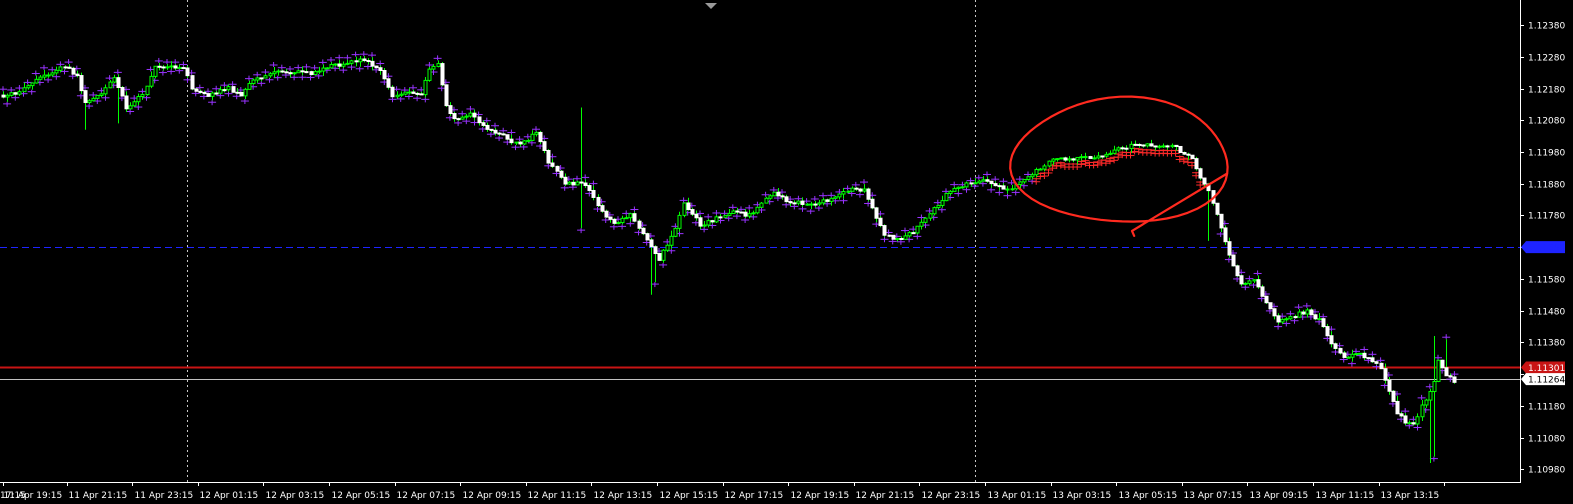 This screenshot has height=504, width=1573. Describe the element at coordinates (1546, 249) in the screenshot. I see `price-tag-label: 1.11680` at that location.